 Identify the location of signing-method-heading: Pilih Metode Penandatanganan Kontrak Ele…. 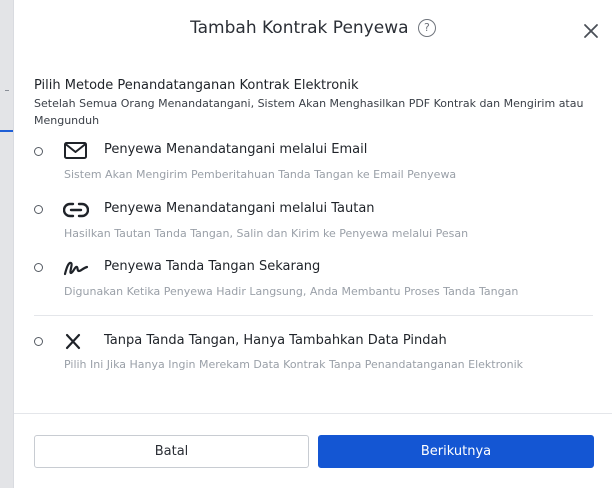
(196, 85).